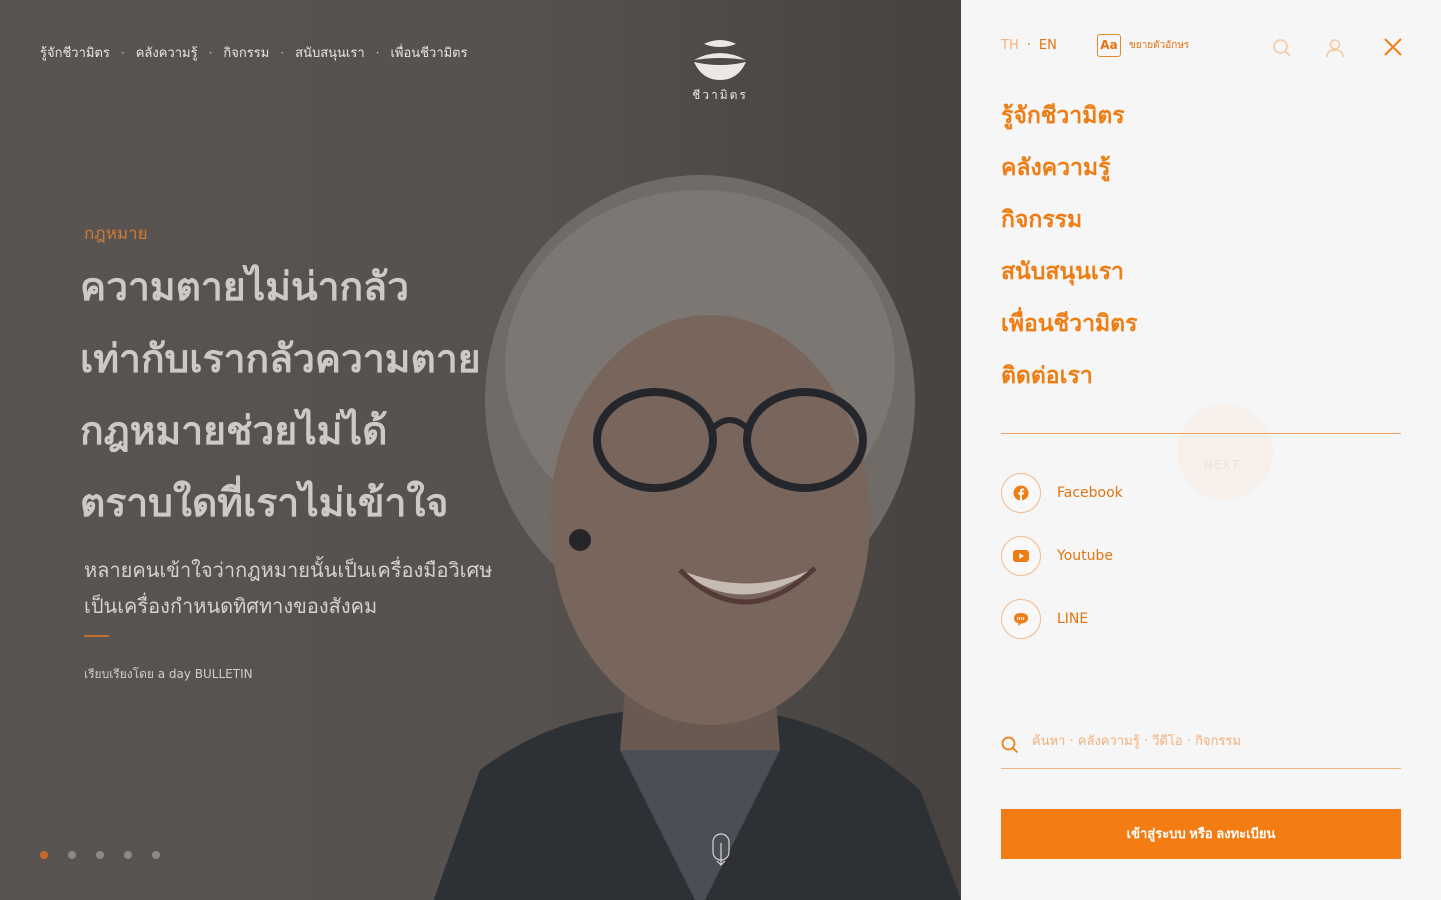 The image size is (1441, 900). Describe the element at coordinates (244, 287) in the screenshot. I see `headline-line: ความตายไม่น่ากลัว` at that location.